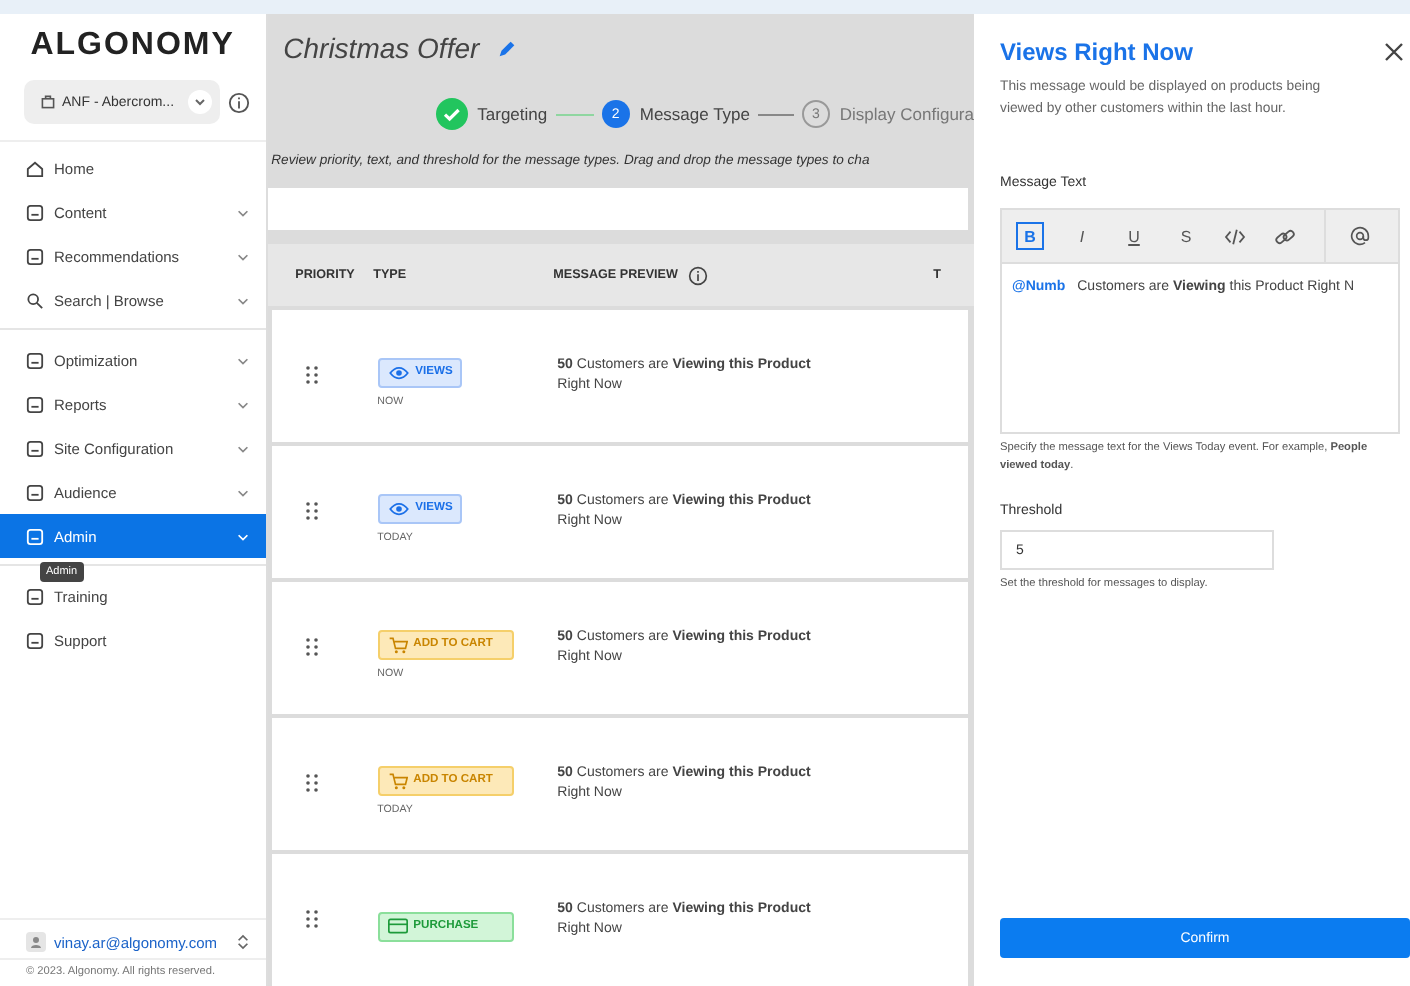 This screenshot has width=1410, height=986. Describe the element at coordinates (381, 48) in the screenshot. I see `page-title: Christmas Offer` at that location.